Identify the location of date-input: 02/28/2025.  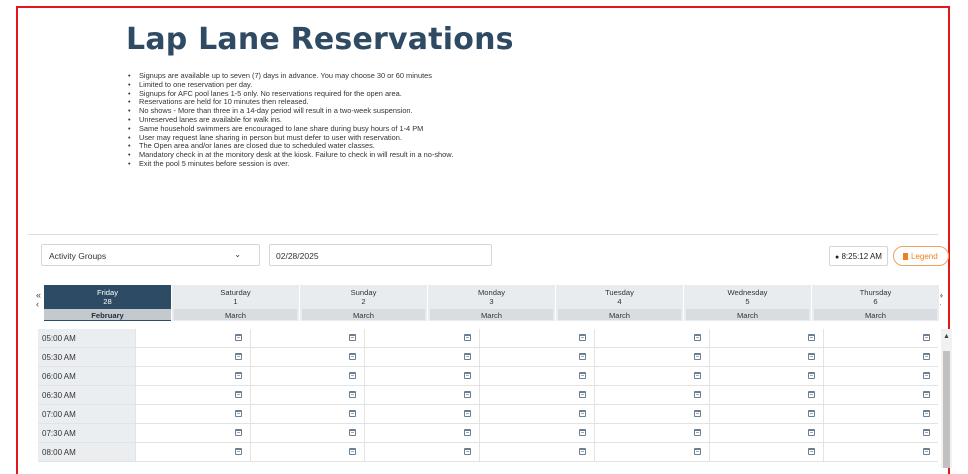
(380, 255).